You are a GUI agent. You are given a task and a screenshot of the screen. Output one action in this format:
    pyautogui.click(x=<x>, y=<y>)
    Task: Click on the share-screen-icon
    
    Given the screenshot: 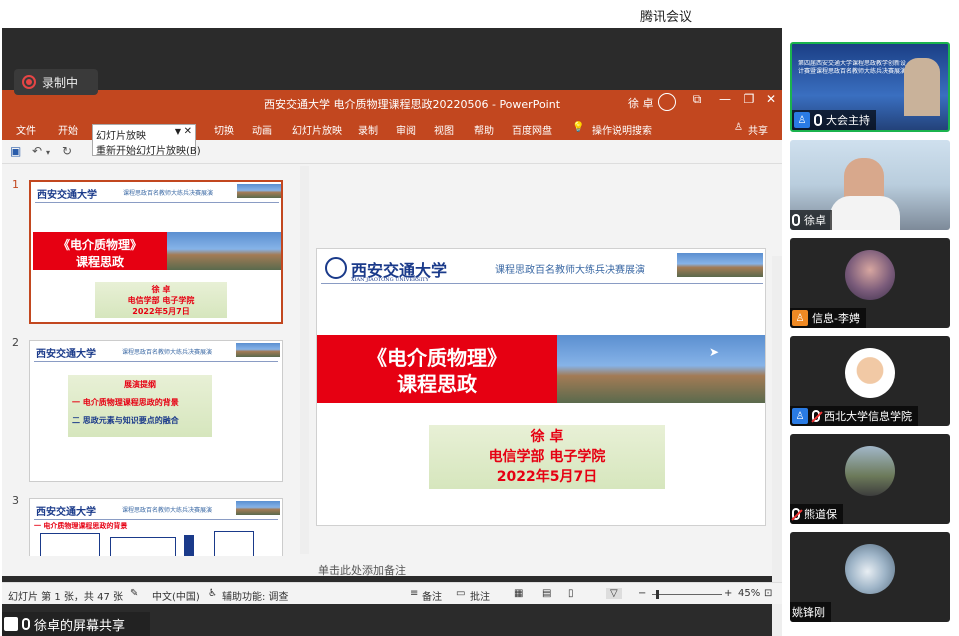 What is the action you would take?
    pyautogui.click(x=11, y=624)
    